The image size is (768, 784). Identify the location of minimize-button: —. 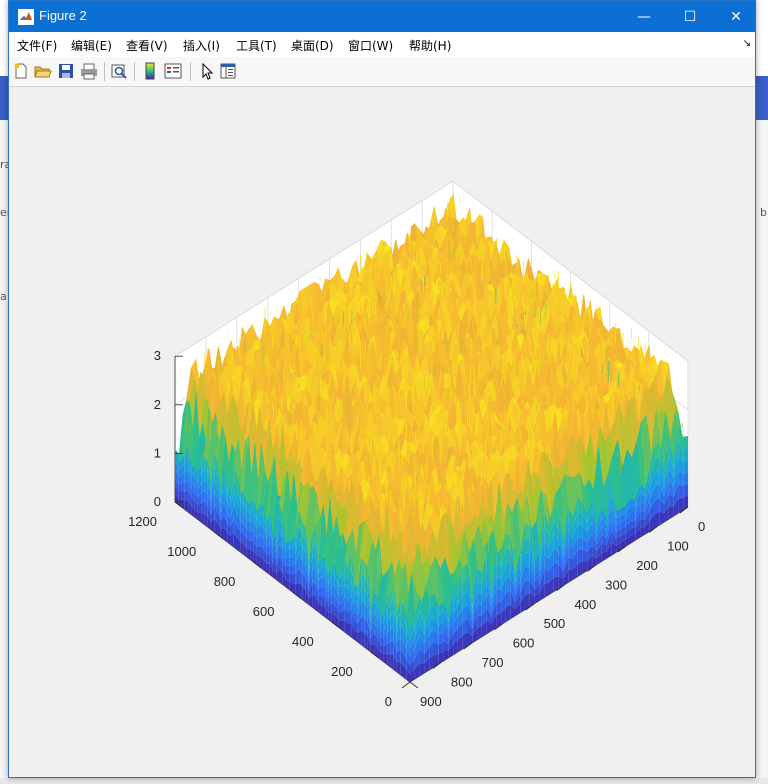
(644, 16).